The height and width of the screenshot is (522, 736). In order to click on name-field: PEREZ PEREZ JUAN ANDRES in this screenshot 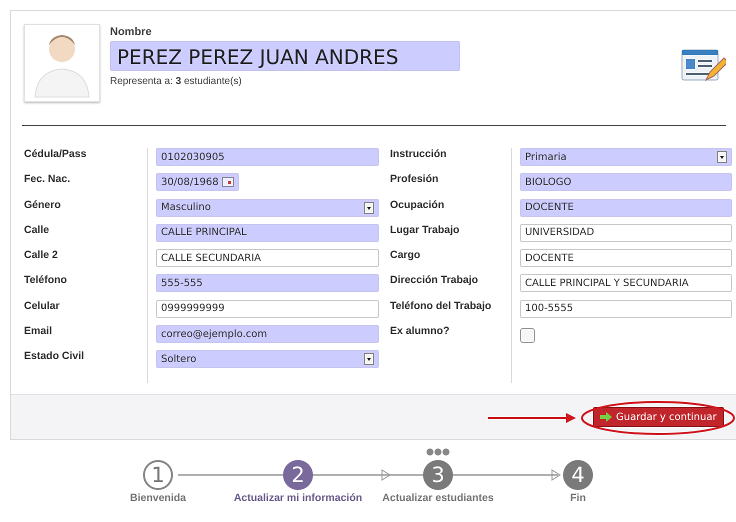, I will do `click(285, 56)`.